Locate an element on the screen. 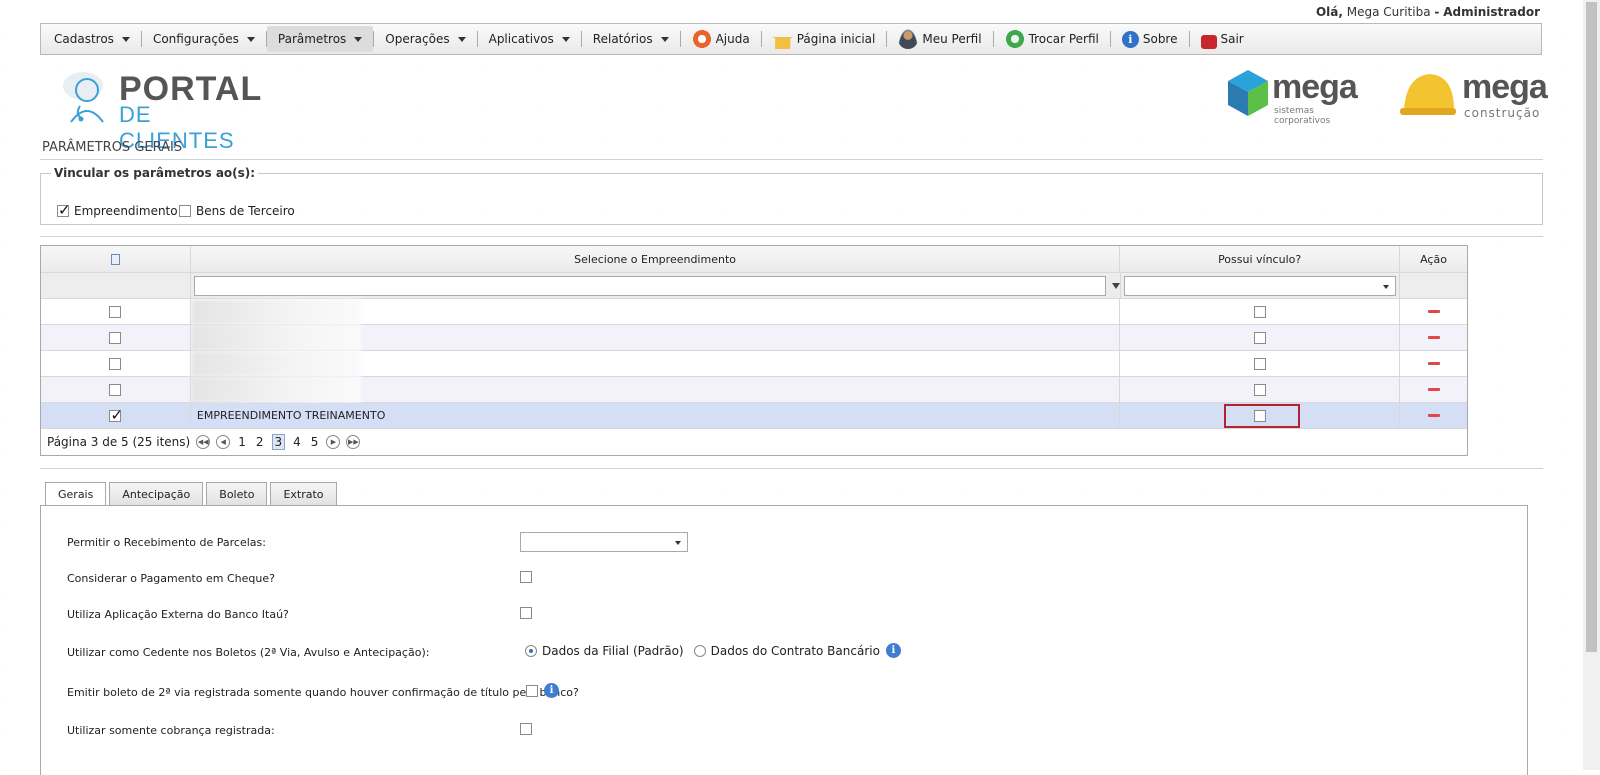  menu-label: Sobre is located at coordinates (1160, 39).